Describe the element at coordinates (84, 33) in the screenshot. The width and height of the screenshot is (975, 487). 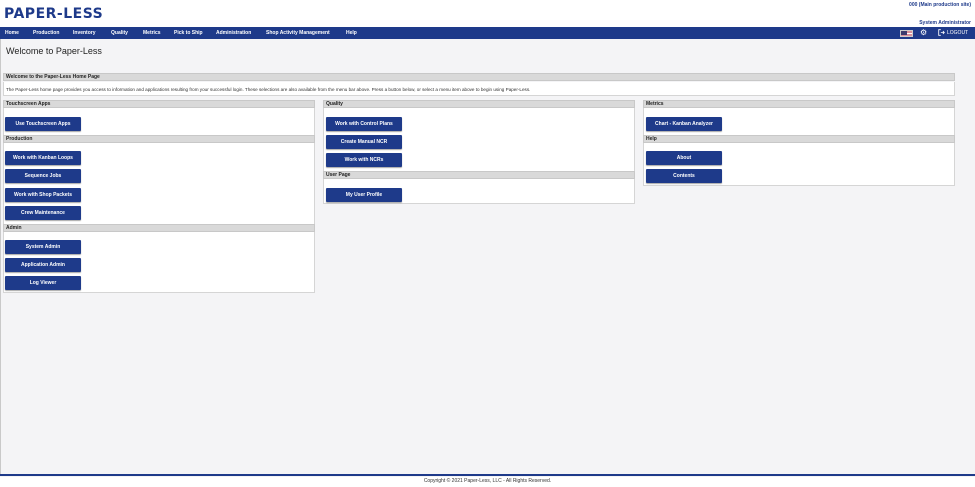
I see `menu-inventory: Inventory` at that location.